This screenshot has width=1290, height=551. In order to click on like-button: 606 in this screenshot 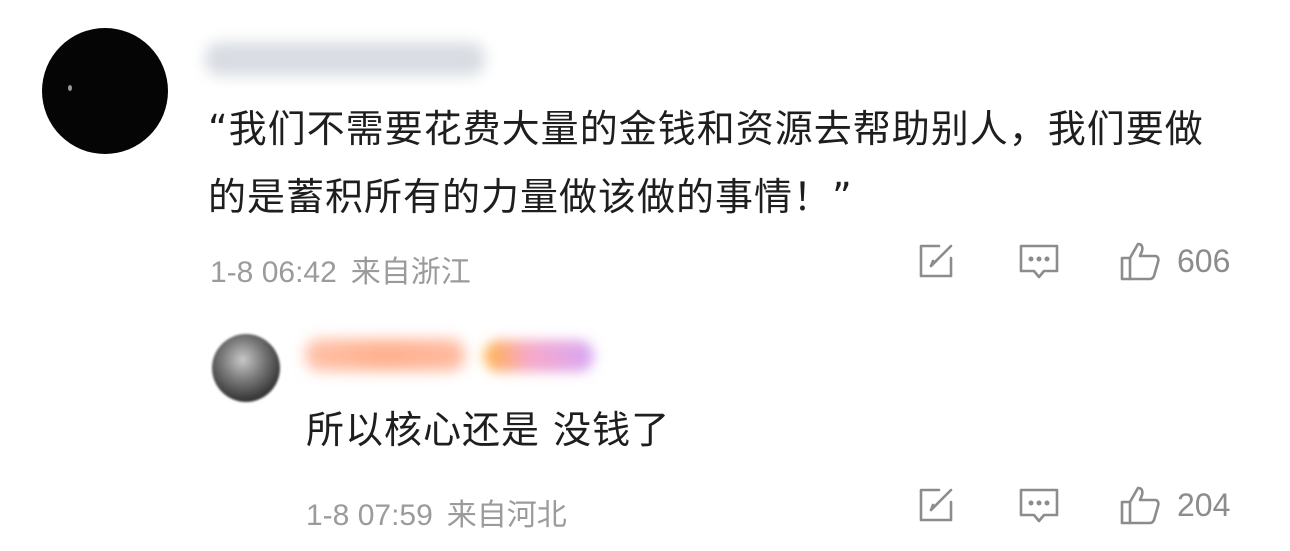, I will do `click(1174, 261)`.